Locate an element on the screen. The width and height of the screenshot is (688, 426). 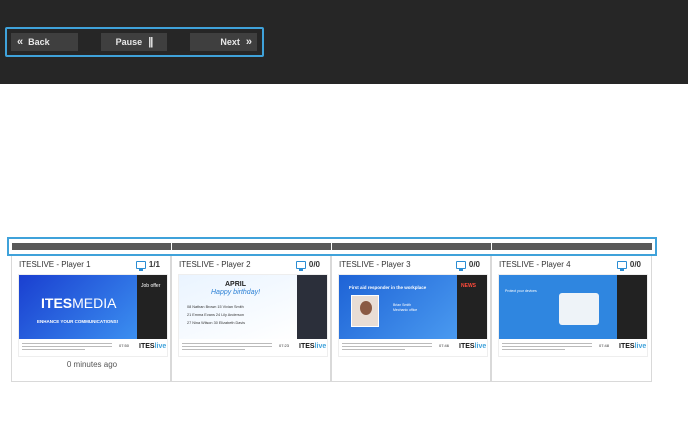
pause-button-label: Pause is located at coordinates (129, 42).